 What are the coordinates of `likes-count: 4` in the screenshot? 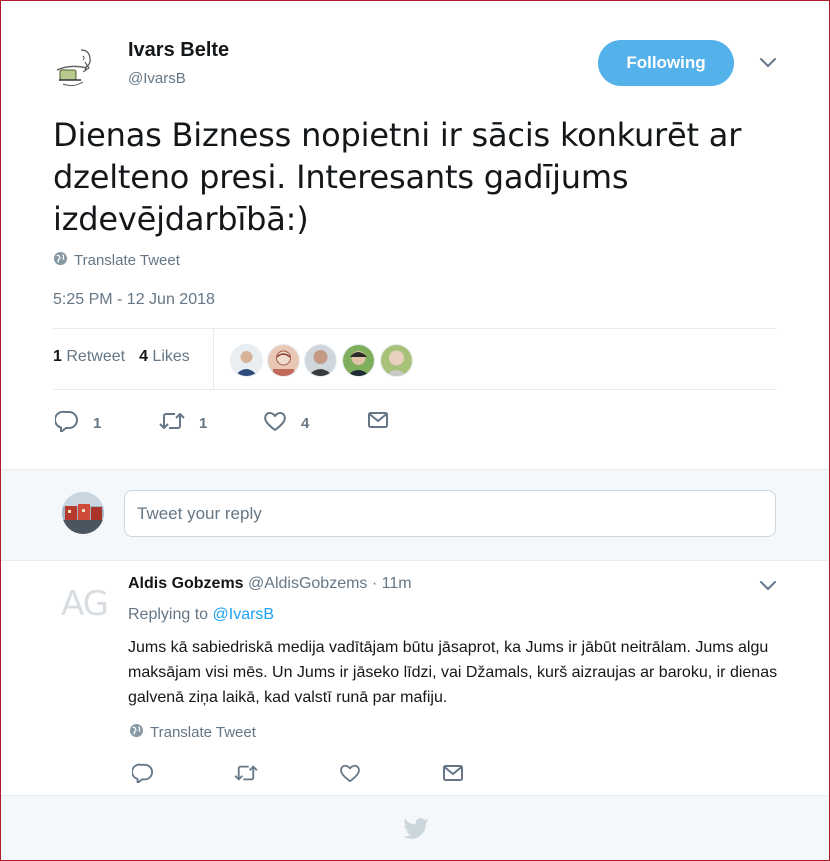 It's located at (143, 356).